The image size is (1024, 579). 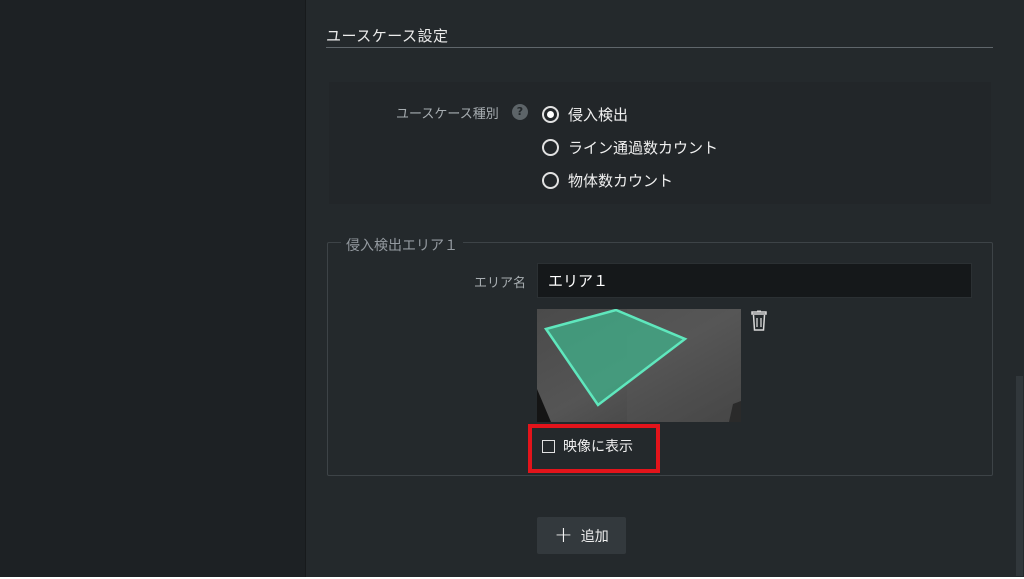 What do you see at coordinates (659, 47) in the screenshot?
I see `section-divider` at bounding box center [659, 47].